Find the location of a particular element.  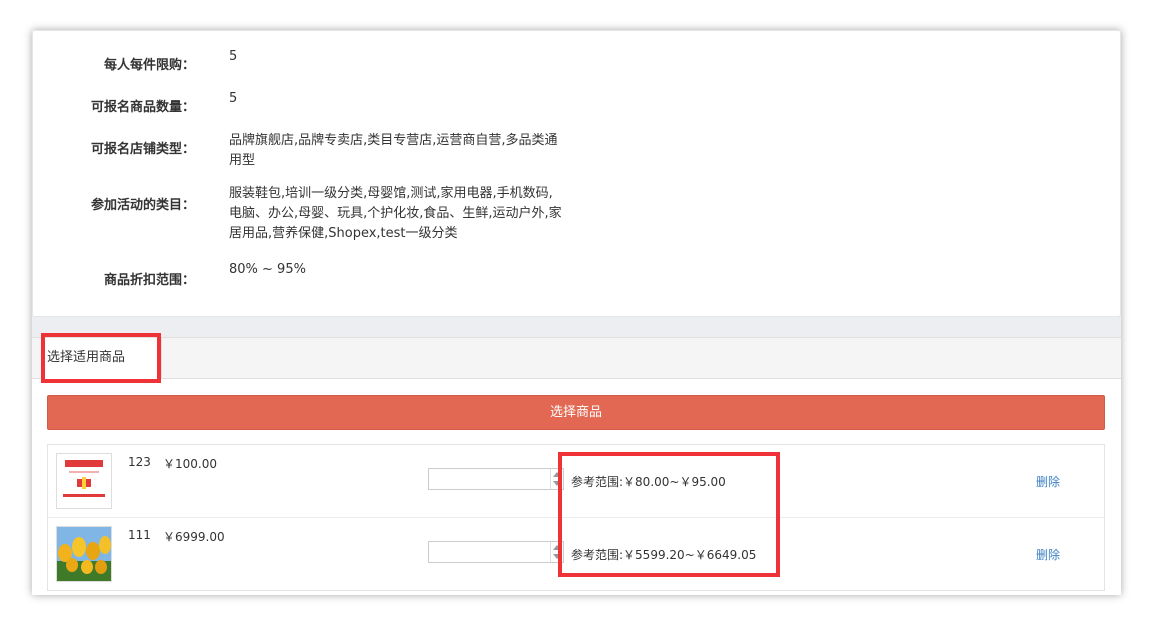

product-price: ￥100.00 is located at coordinates (190, 464).